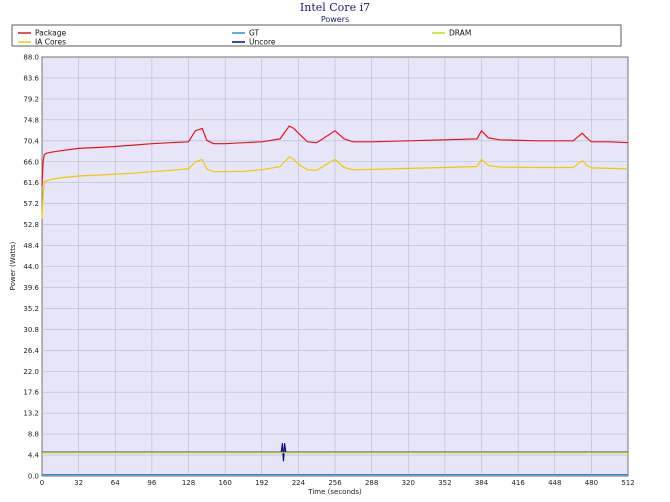 The height and width of the screenshot is (502, 670). I want to click on y-tick-label: 39.6, so click(31, 288).